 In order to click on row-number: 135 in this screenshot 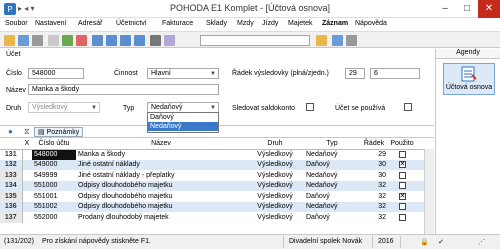, I will do `click(11, 196)`.